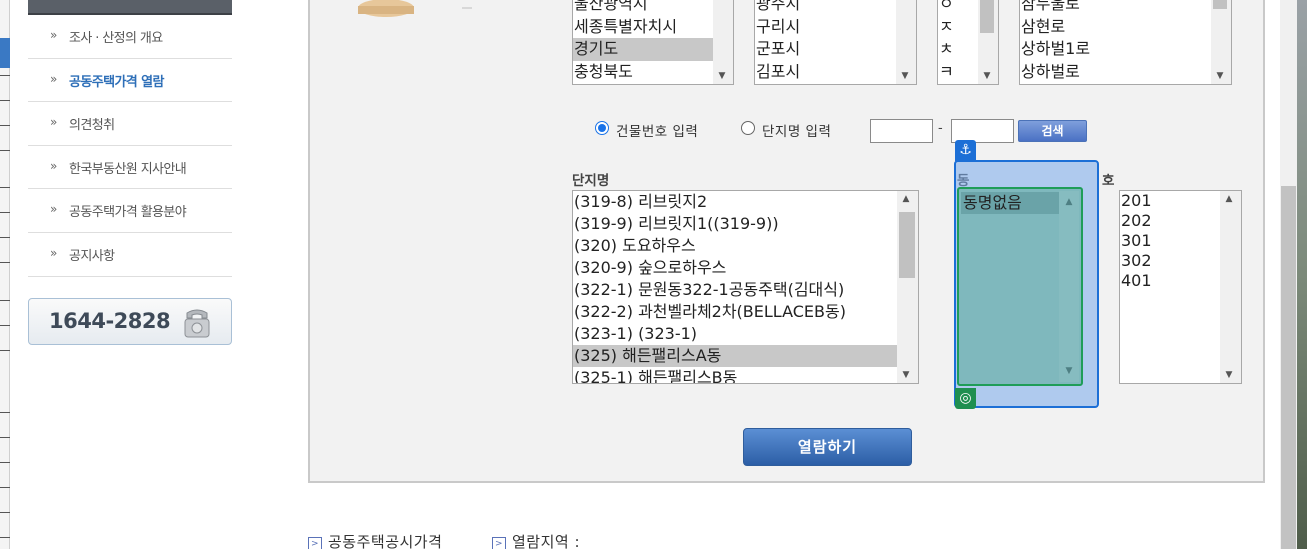 The height and width of the screenshot is (549, 1307). I want to click on phone-number: 1644-2828, so click(110, 321).